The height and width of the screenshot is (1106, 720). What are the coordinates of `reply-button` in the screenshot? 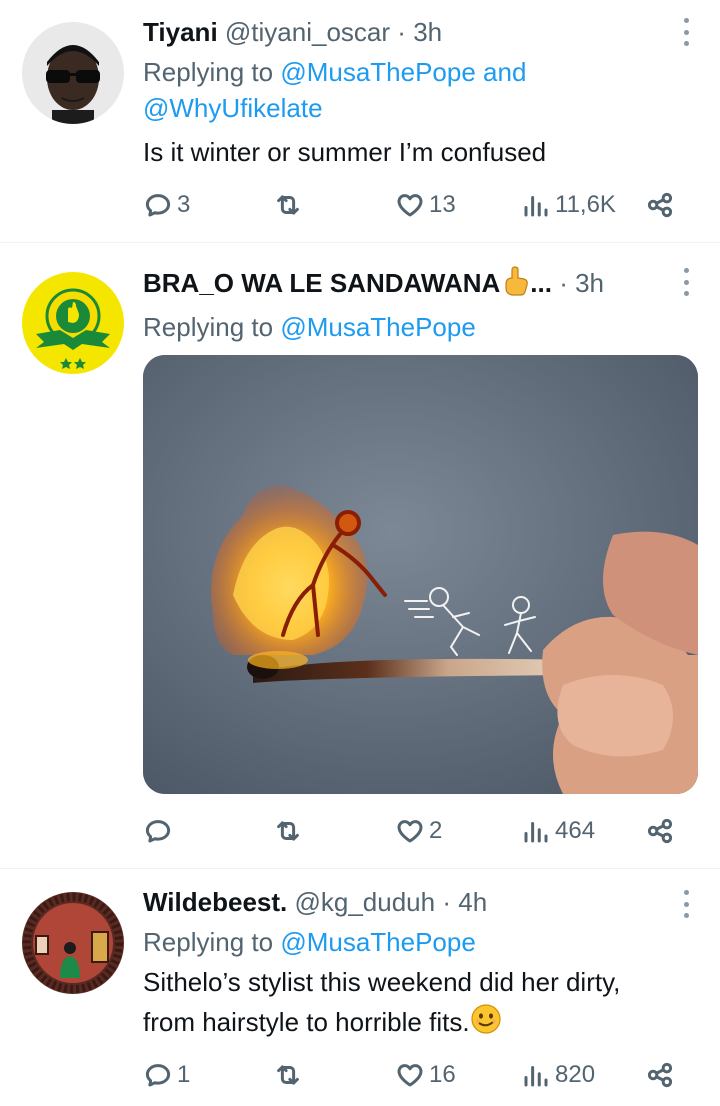 It's located at (160, 831).